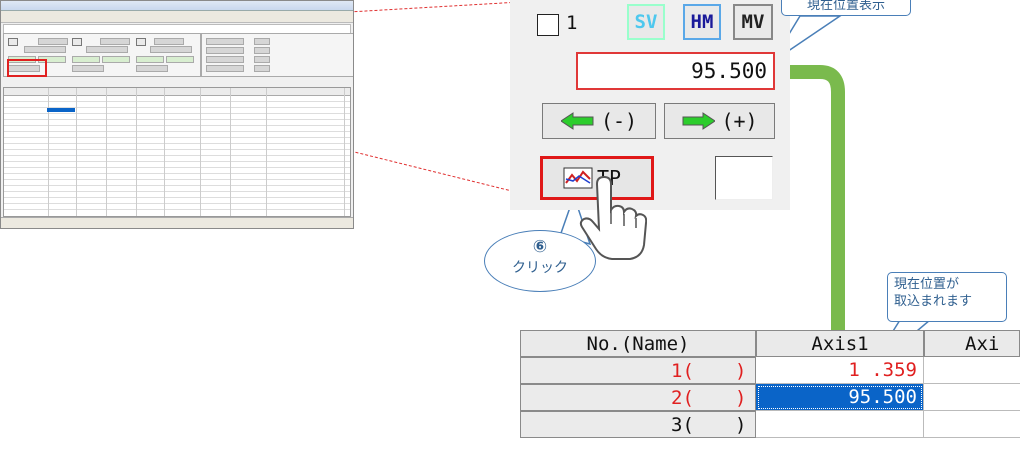  I want to click on hm-button: HM, so click(702, 22).